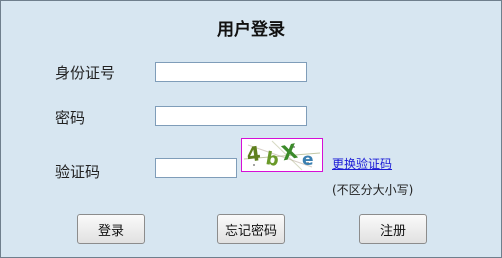  I want to click on page-title: 用户登录, so click(251, 30).